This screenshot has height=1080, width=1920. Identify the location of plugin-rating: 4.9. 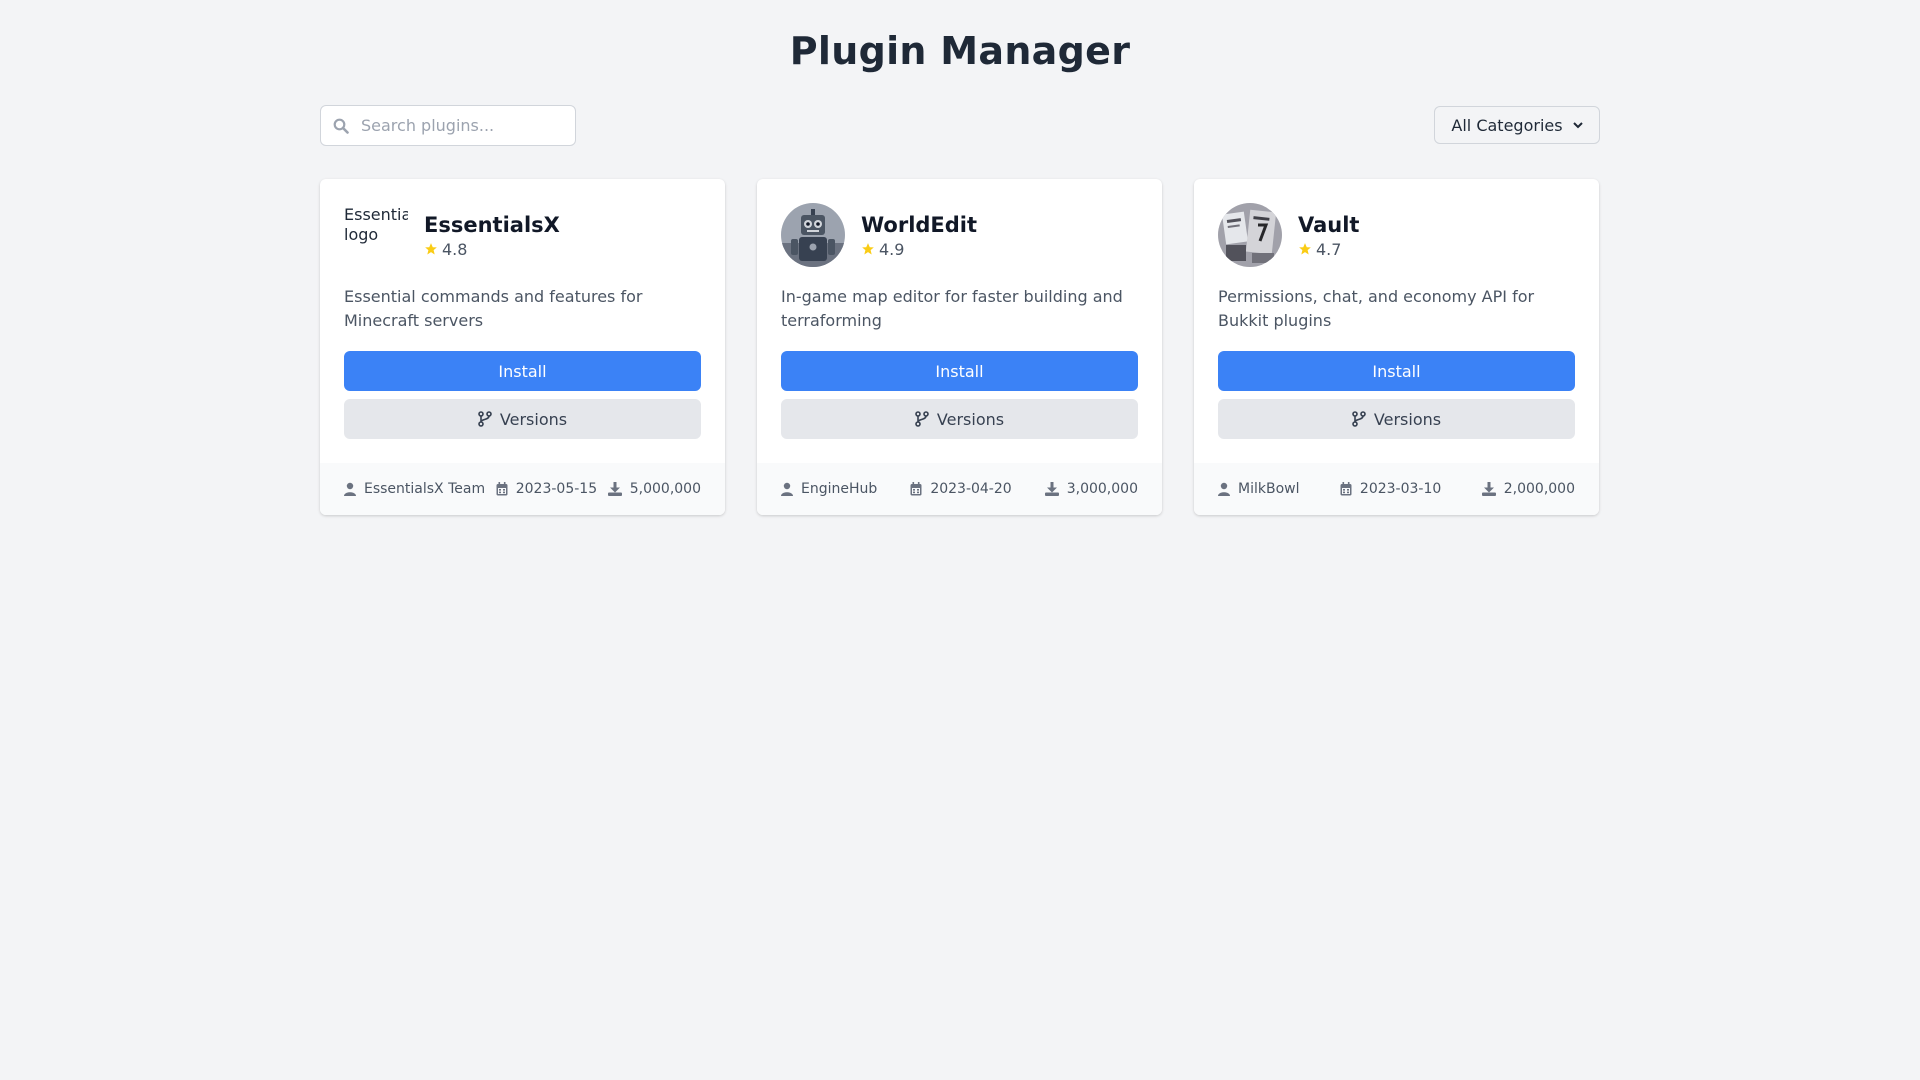
(919, 249).